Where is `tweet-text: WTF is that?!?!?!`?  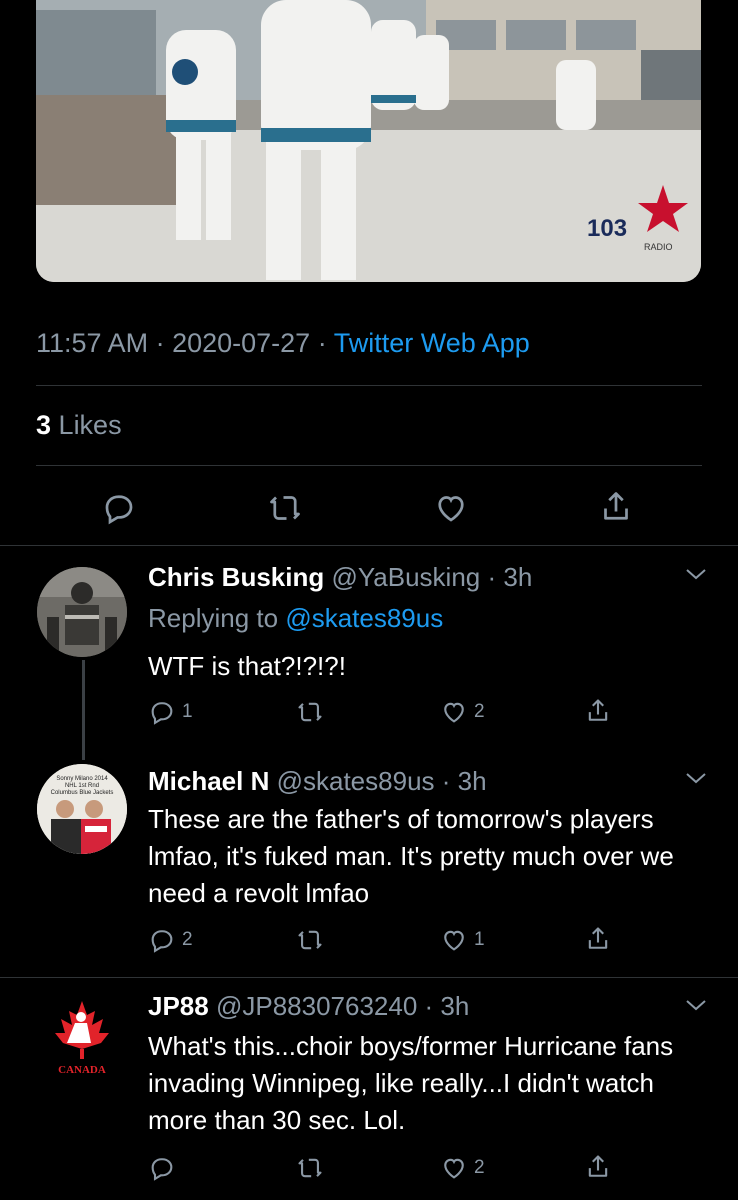
tweet-text: WTF is that?!?!?! is located at coordinates (247, 666).